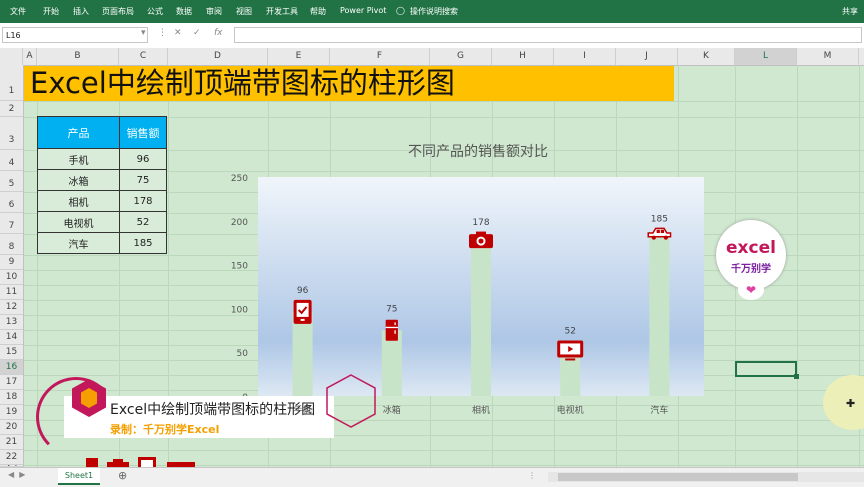 The width and height of the screenshot is (864, 487). Describe the element at coordinates (218, 33) in the screenshot. I see `function-icon: fx` at that location.